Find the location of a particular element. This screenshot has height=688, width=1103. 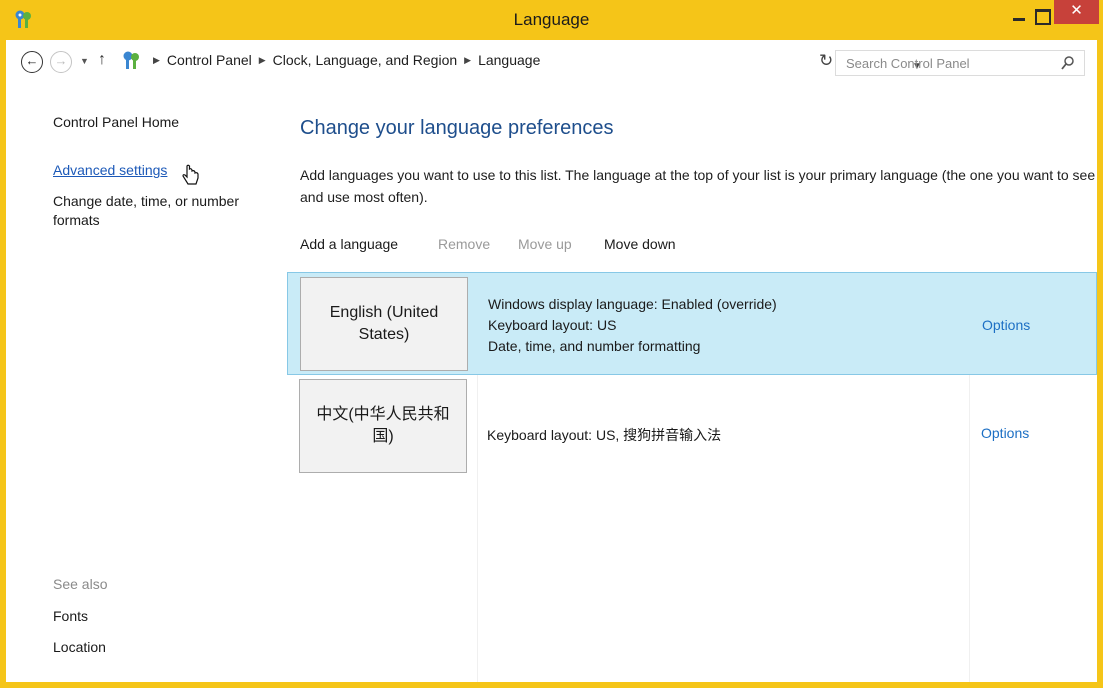

search-placeholder: Search Control Panel is located at coordinates (908, 63).